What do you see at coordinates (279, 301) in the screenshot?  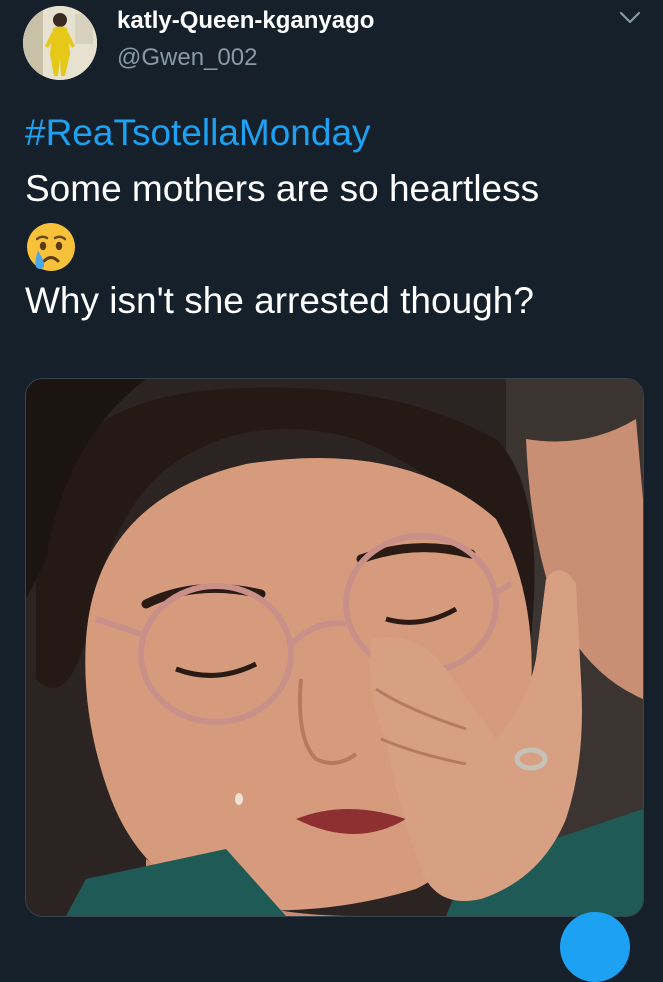 I see `tweet-line-2: Why isn't she arrested though?` at bounding box center [279, 301].